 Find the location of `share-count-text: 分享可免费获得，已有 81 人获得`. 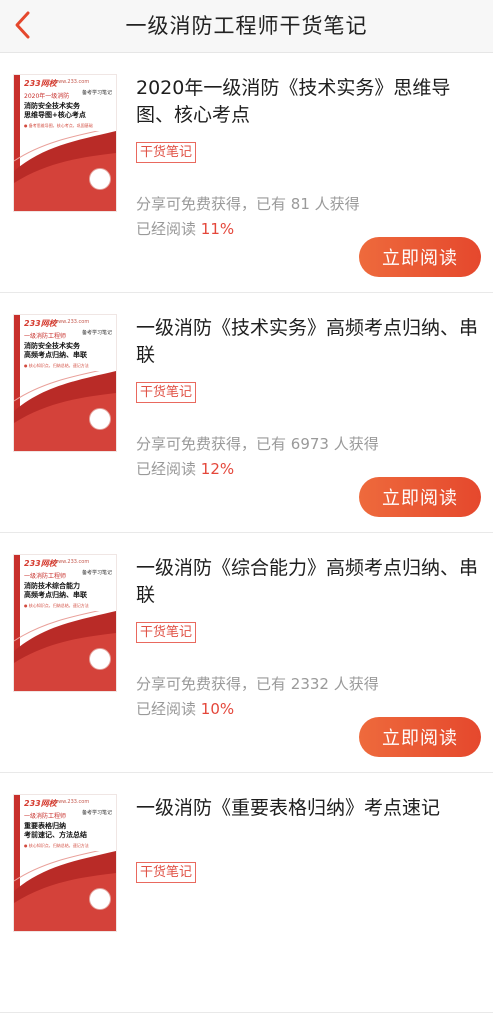

share-count-text: 分享可免费获得，已有 81 人获得 is located at coordinates (248, 204).